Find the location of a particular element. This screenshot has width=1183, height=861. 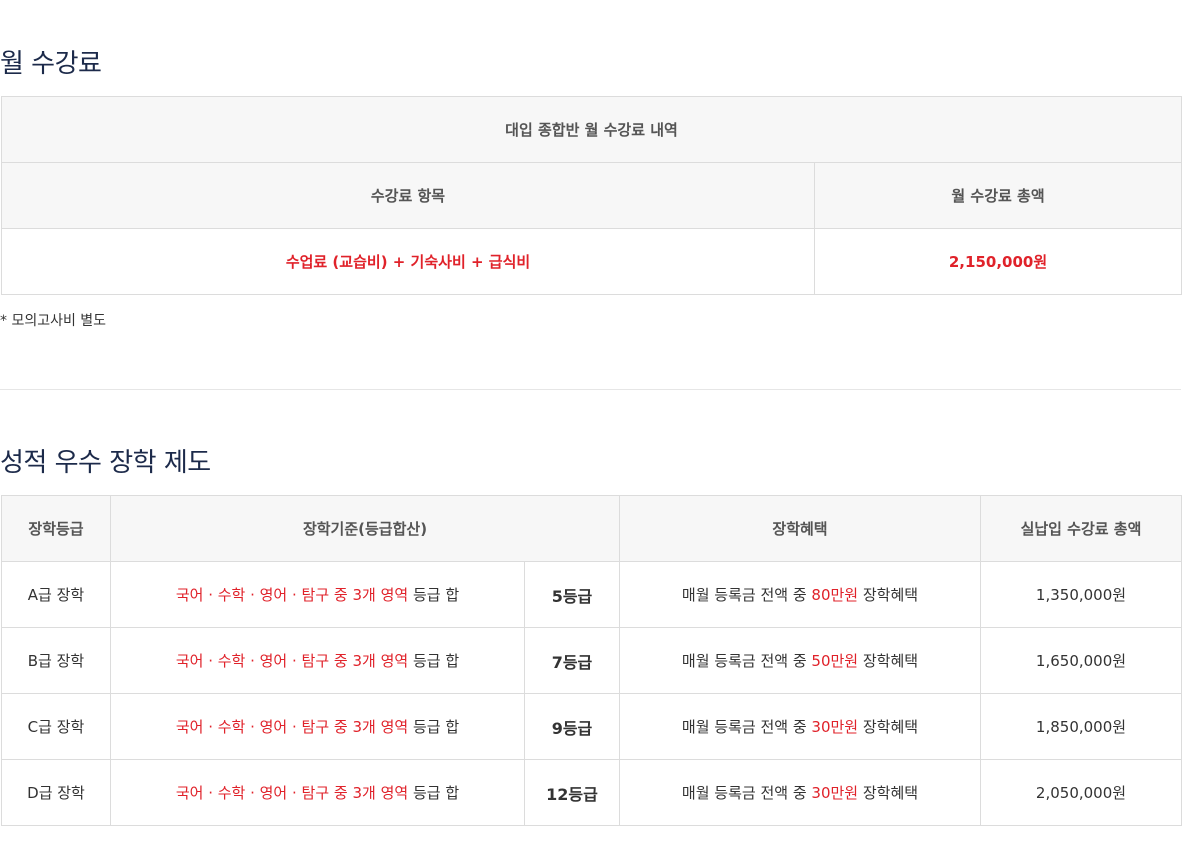

sch-level: C급 장학 is located at coordinates (56, 726).